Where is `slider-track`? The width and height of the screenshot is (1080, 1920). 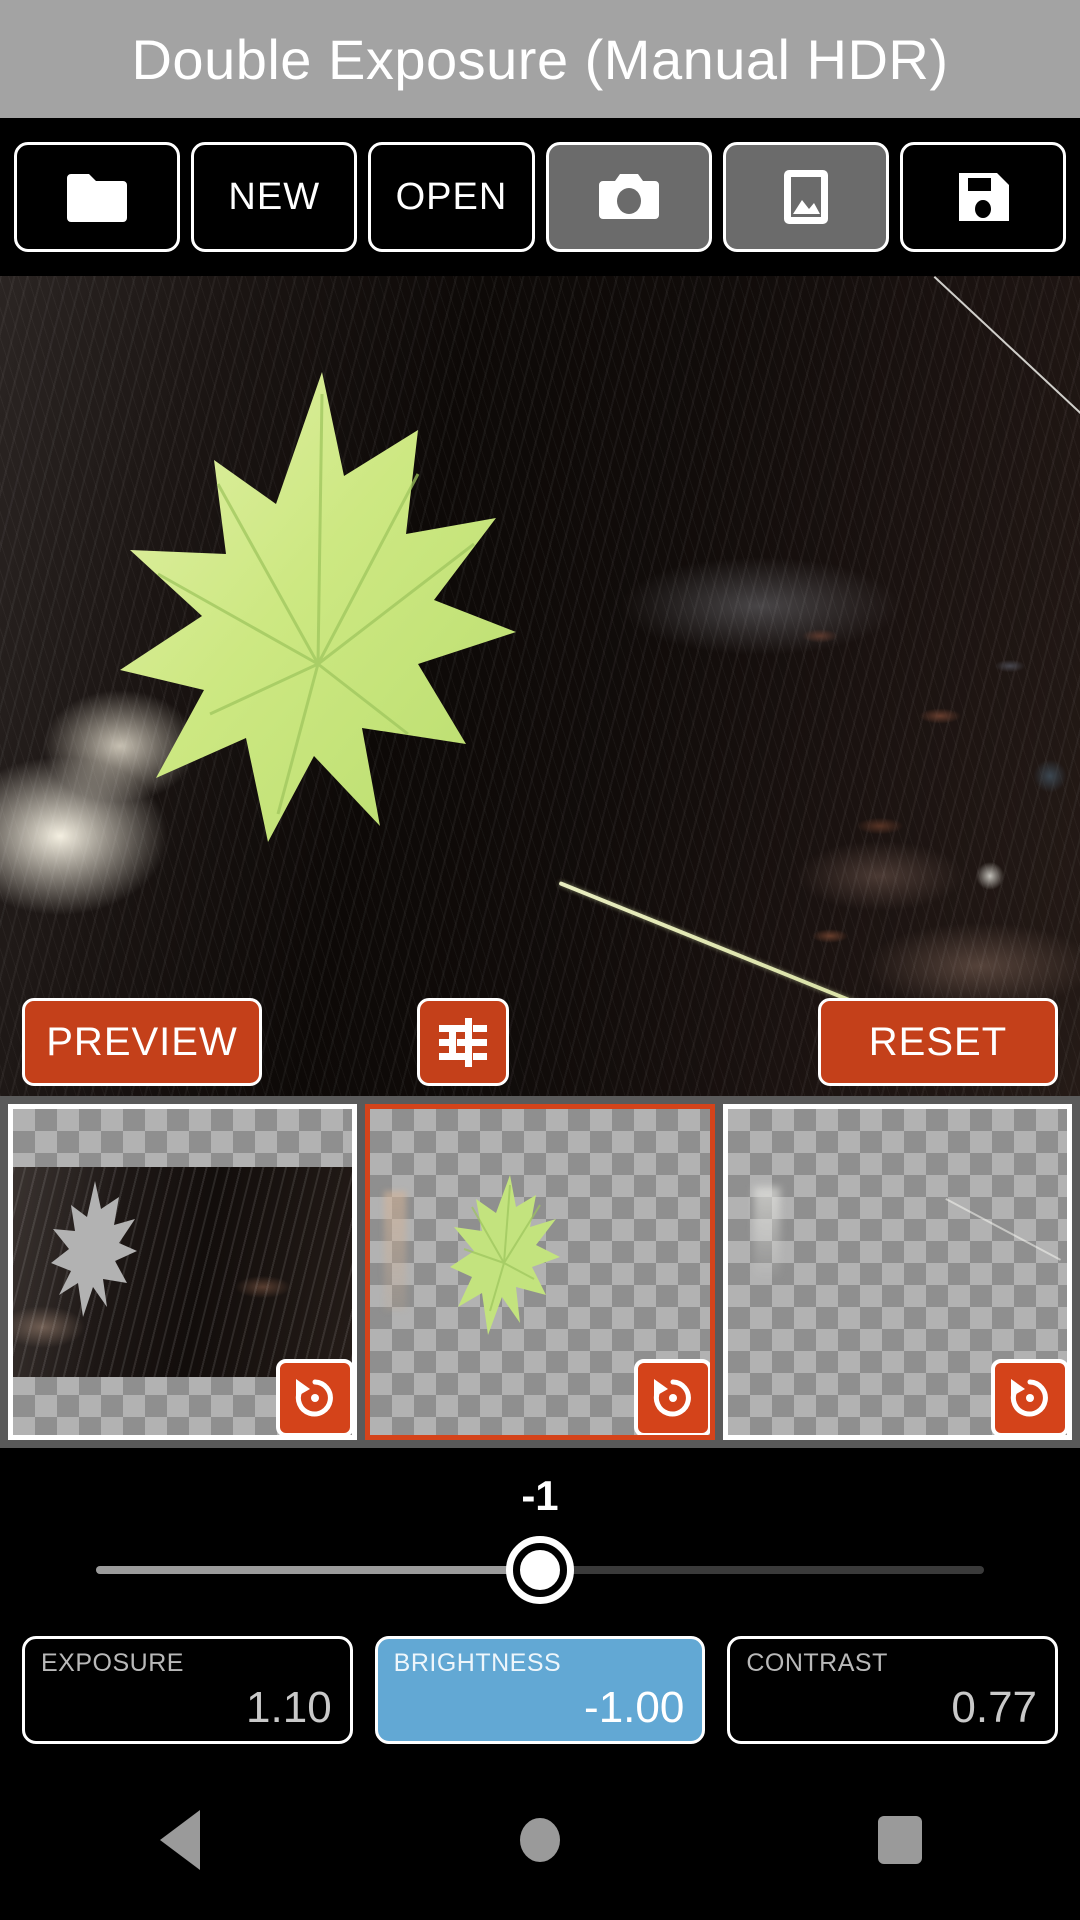
slider-track is located at coordinates (540, 1570).